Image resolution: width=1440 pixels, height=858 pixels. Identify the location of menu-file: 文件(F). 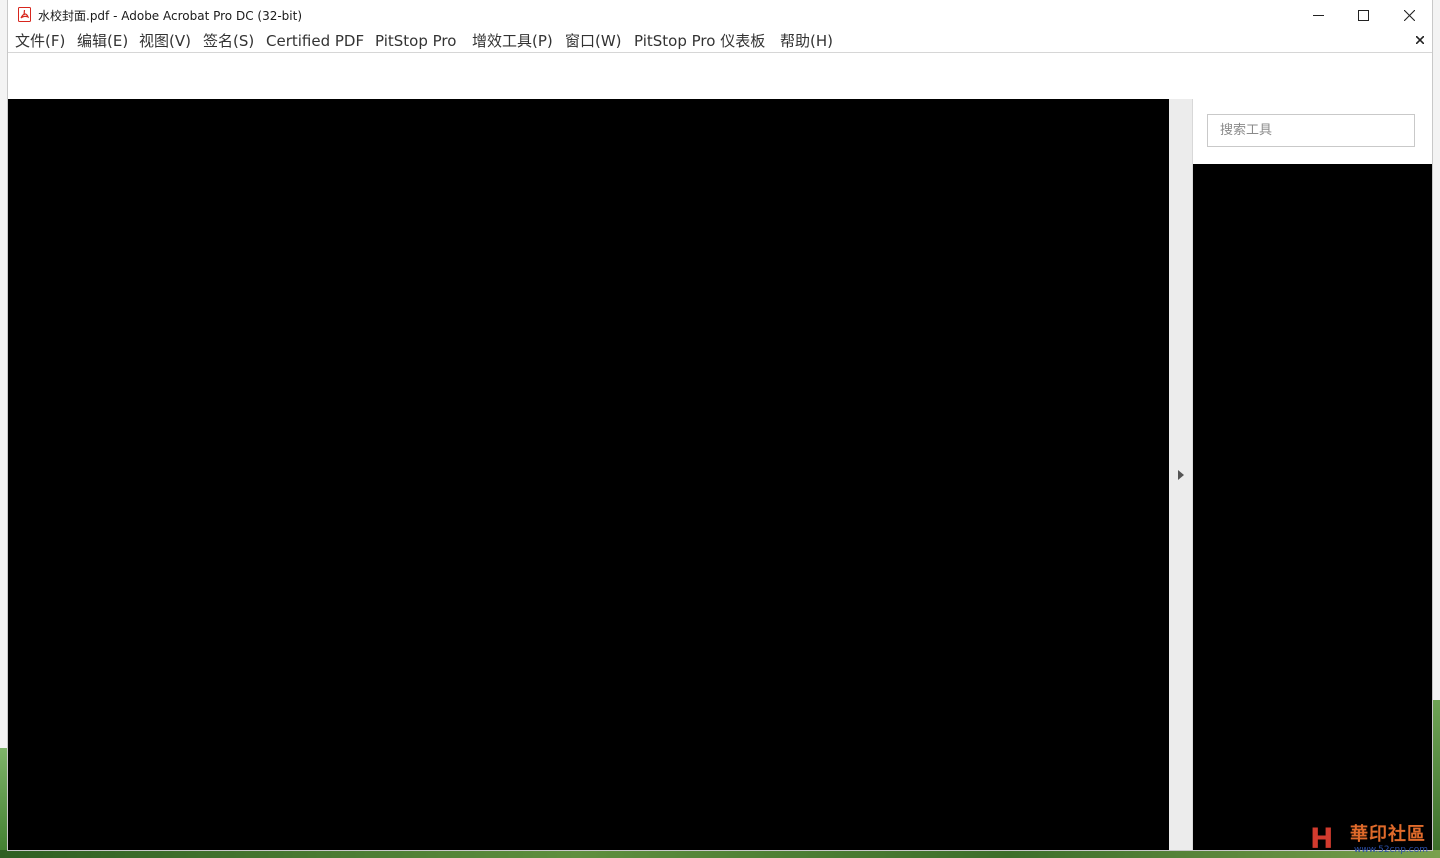
(40, 41).